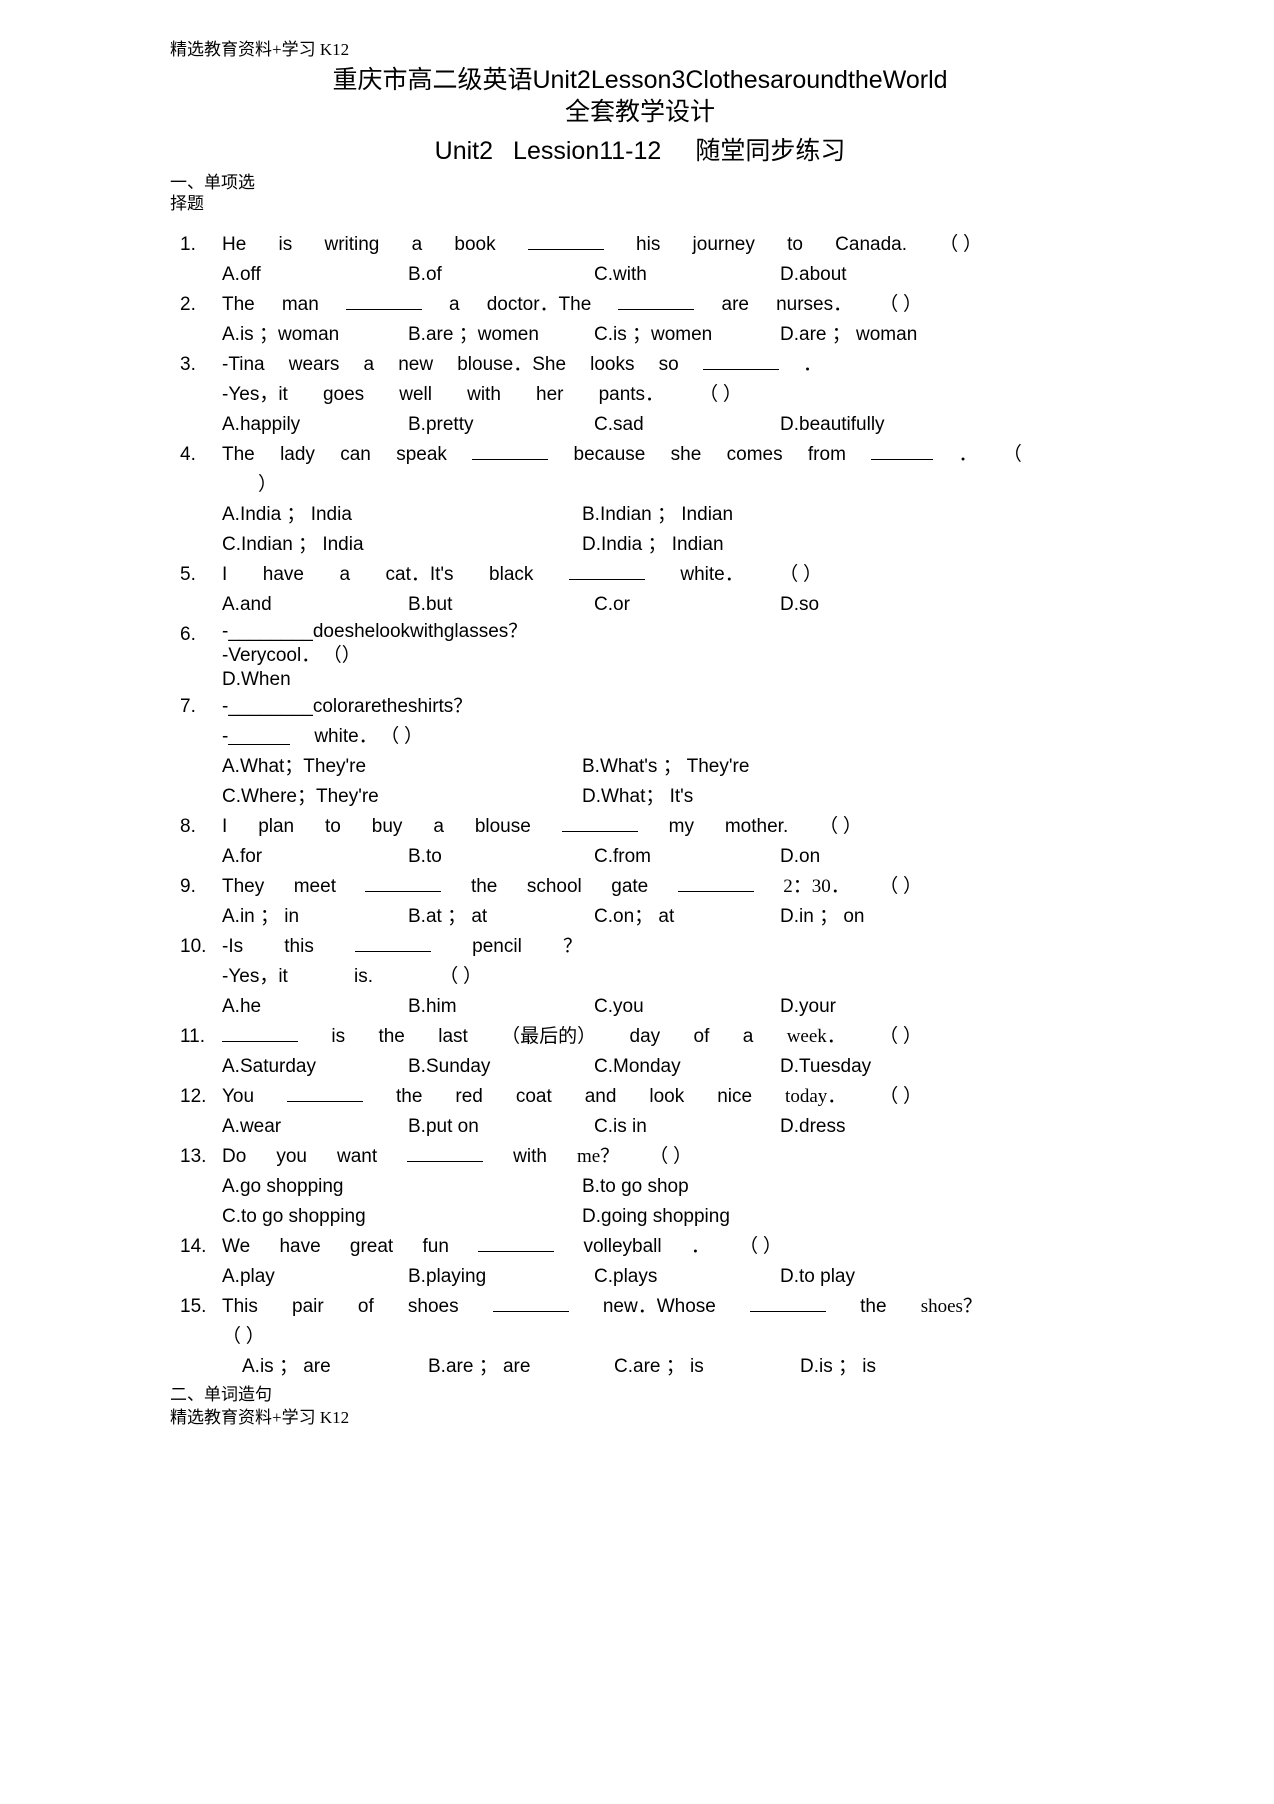 This screenshot has height=1804, width=1274. Describe the element at coordinates (315, 605) in the screenshot. I see `option-a: A.and` at that location.